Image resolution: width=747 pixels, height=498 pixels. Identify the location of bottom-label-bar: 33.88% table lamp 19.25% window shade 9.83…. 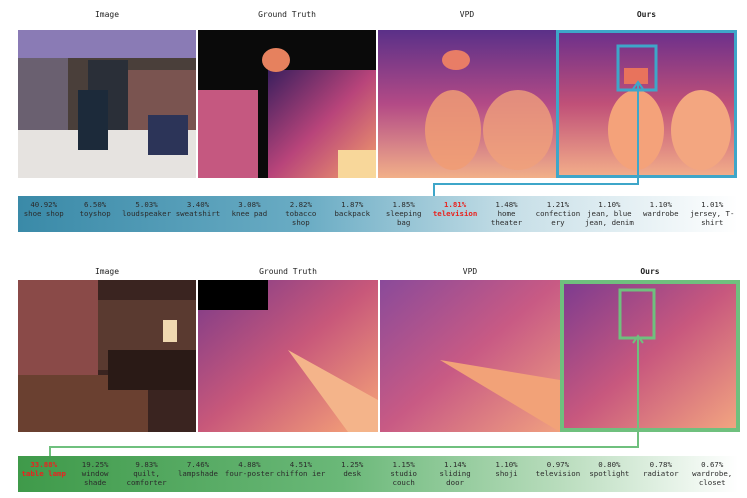
(378, 474).